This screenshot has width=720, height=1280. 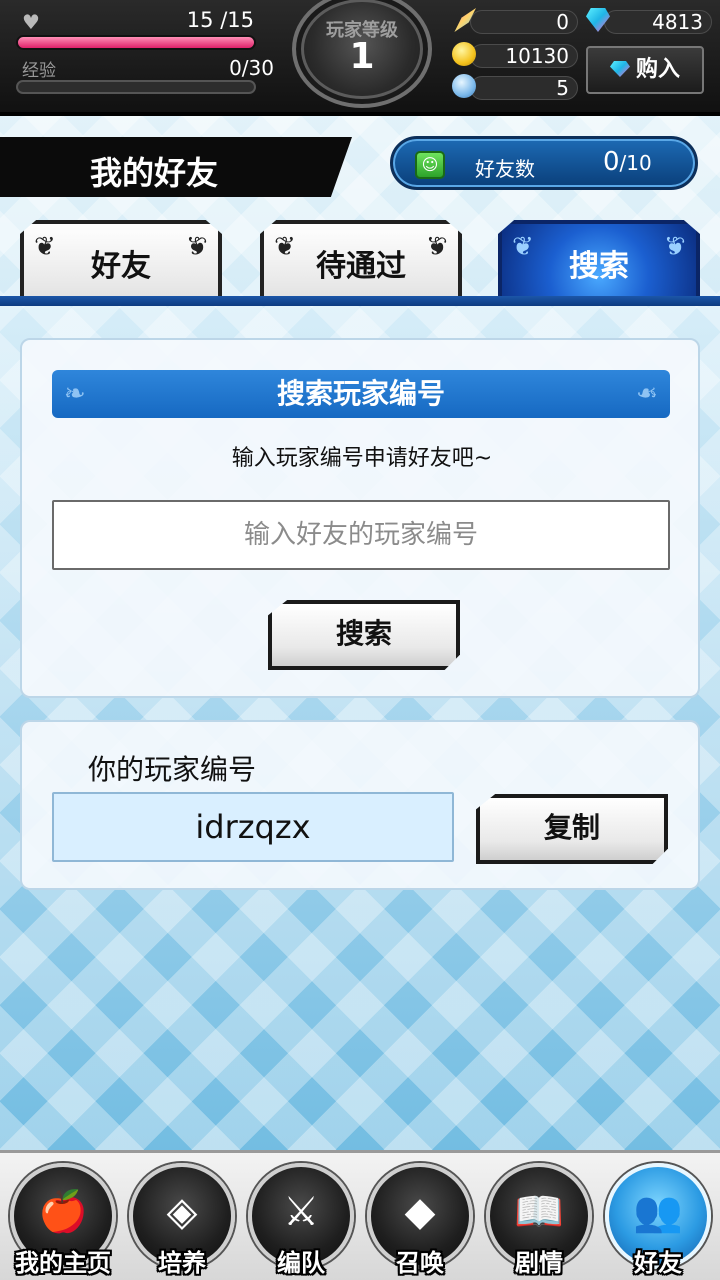 What do you see at coordinates (657, 69) in the screenshot?
I see `buy-button-label: 购入` at bounding box center [657, 69].